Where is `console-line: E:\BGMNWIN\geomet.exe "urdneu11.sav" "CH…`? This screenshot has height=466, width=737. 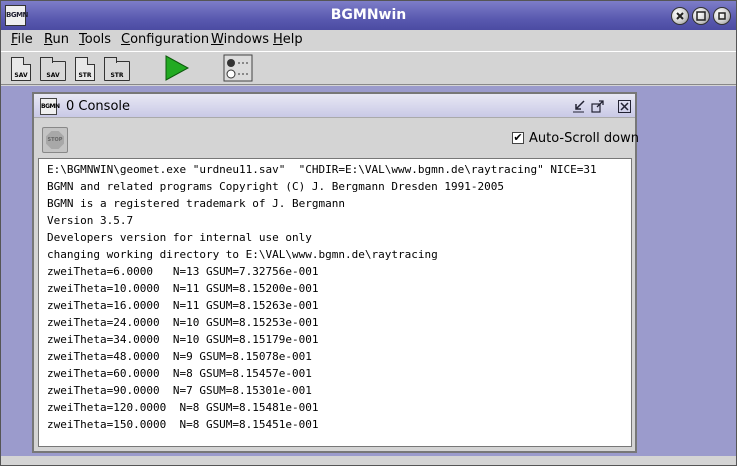 console-line: E:\BGMNWIN\geomet.exe "urdneu11.sav" "CH… is located at coordinates (322, 169).